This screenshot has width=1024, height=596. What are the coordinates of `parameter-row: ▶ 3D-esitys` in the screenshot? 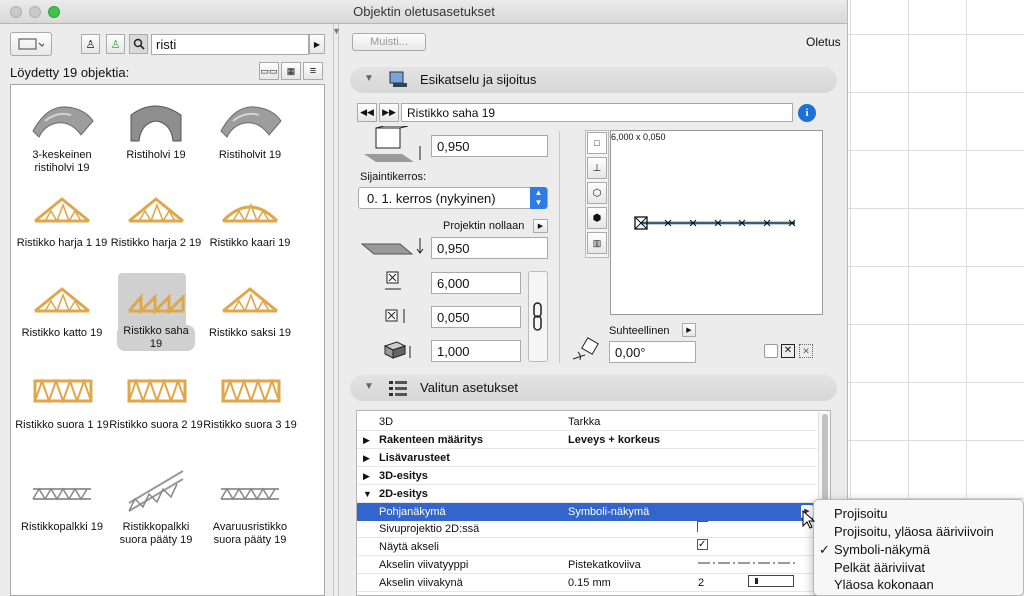 It's located at (587, 476).